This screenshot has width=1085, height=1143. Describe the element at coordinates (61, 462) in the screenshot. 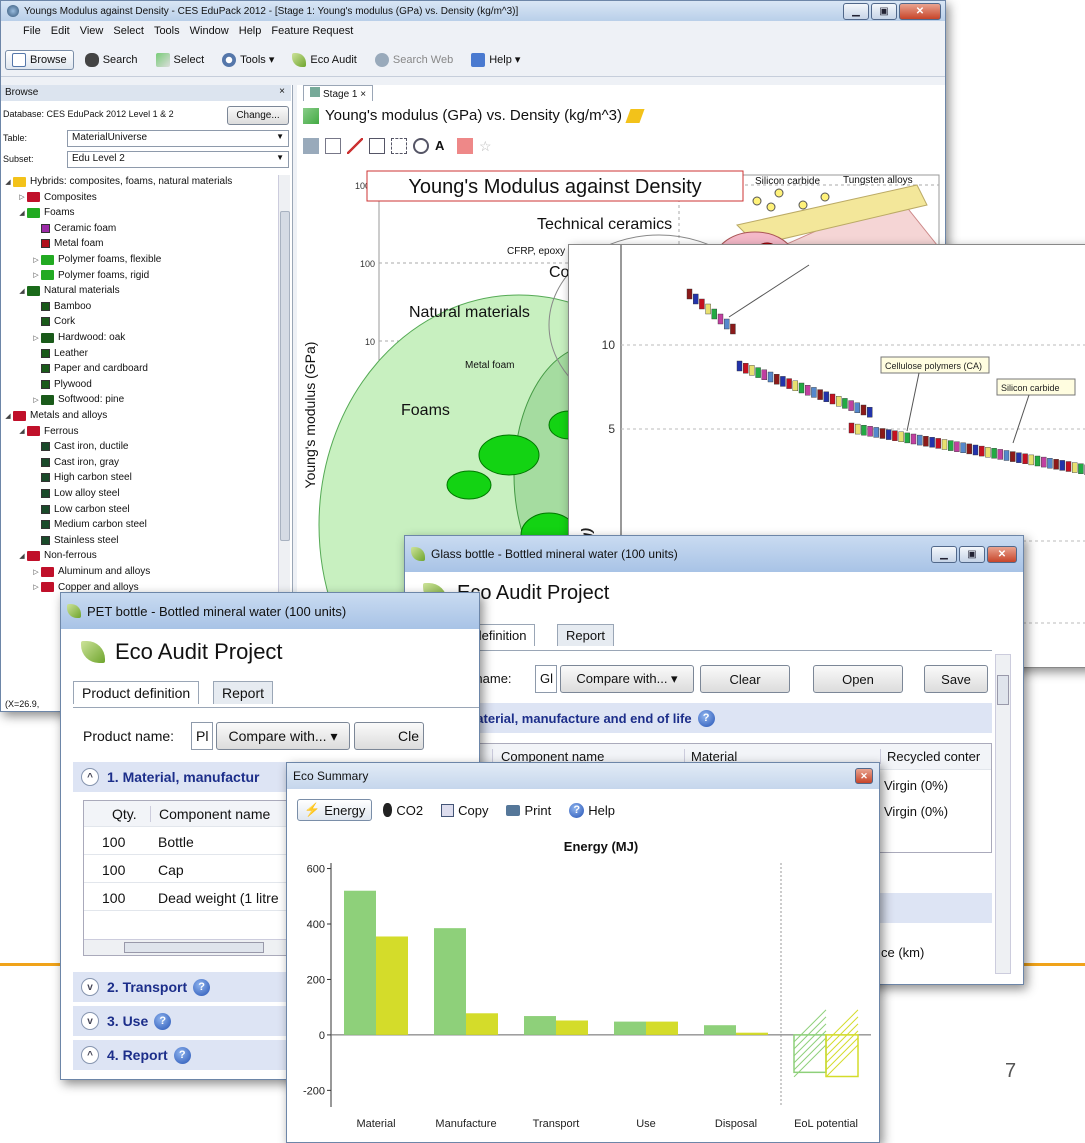

I see `tree-item: Cast iron, gray` at that location.